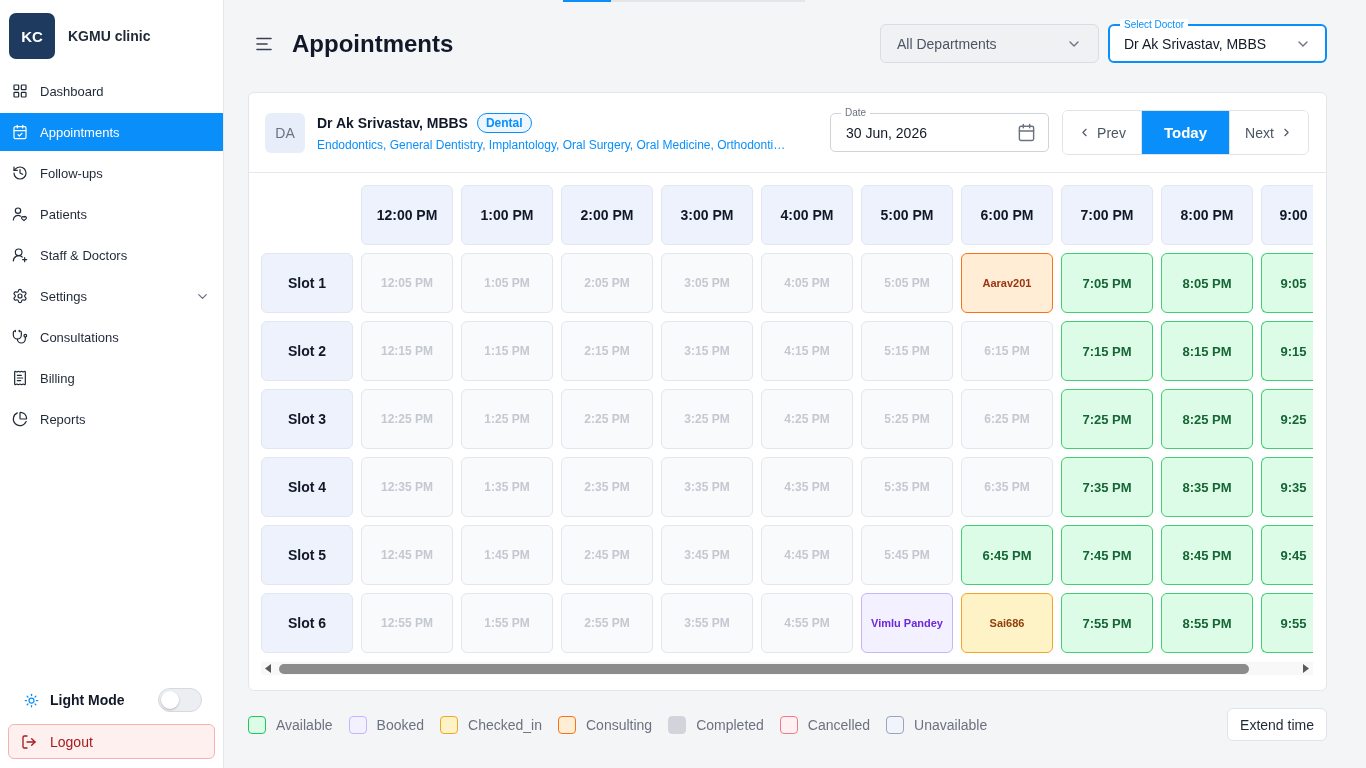 The height and width of the screenshot is (768, 1366). Describe the element at coordinates (607, 215) in the screenshot. I see `hour-header: 2:00 PM` at that location.